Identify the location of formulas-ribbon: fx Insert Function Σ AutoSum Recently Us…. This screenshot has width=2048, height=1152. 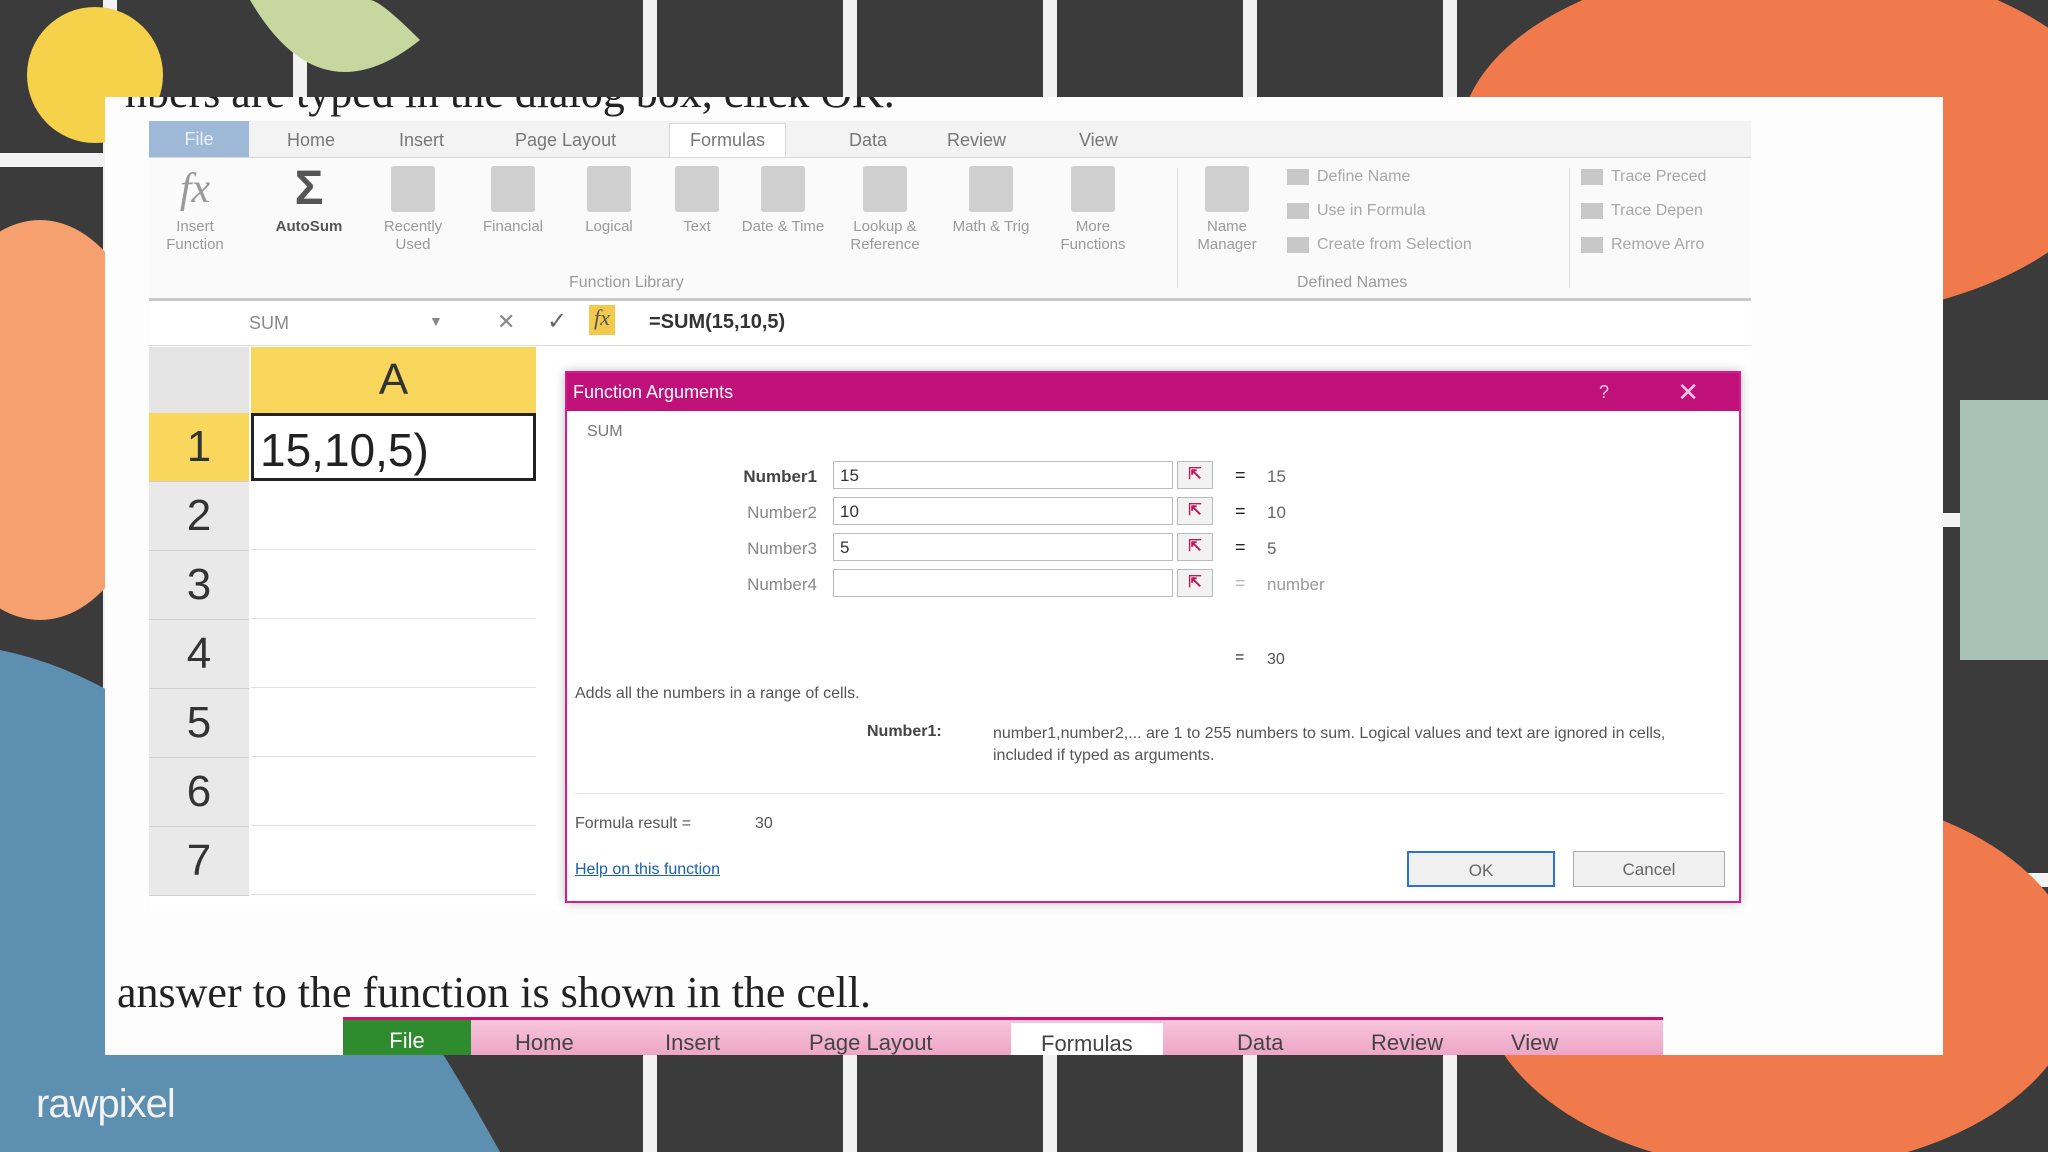
(950, 229).